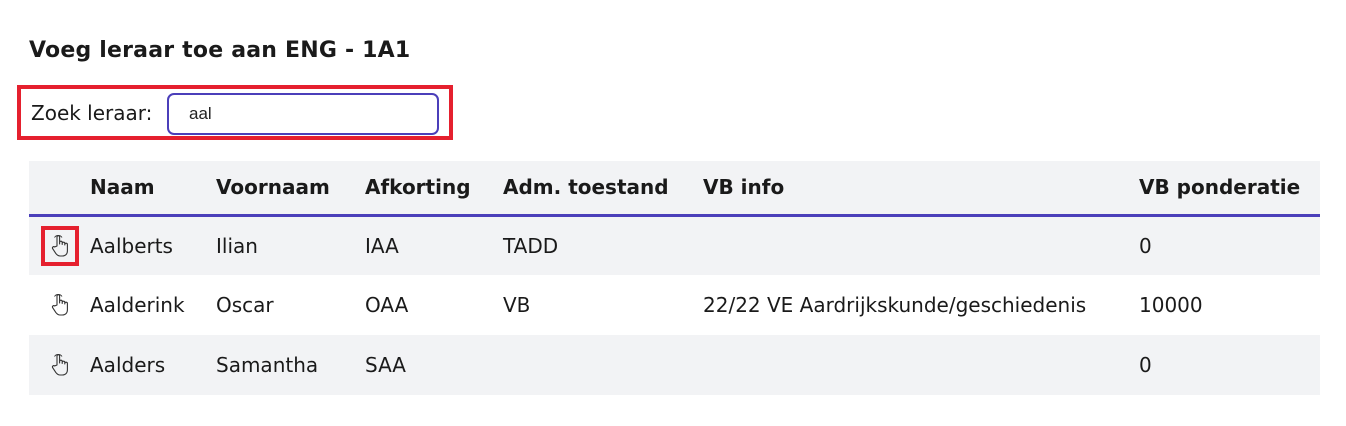  I want to click on table-row: Aalberts Ilian IAA TADD 0, so click(674, 245).